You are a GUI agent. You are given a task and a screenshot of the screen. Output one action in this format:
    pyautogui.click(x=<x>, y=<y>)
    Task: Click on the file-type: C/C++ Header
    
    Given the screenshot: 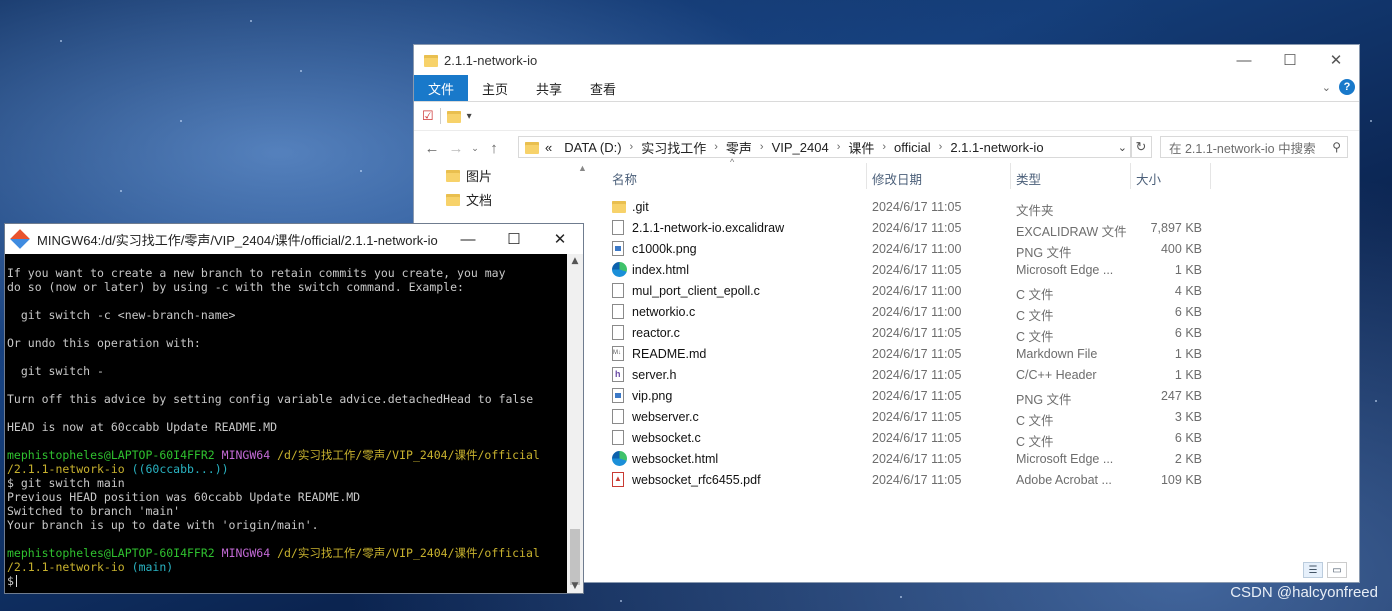 What is the action you would take?
    pyautogui.click(x=1056, y=375)
    